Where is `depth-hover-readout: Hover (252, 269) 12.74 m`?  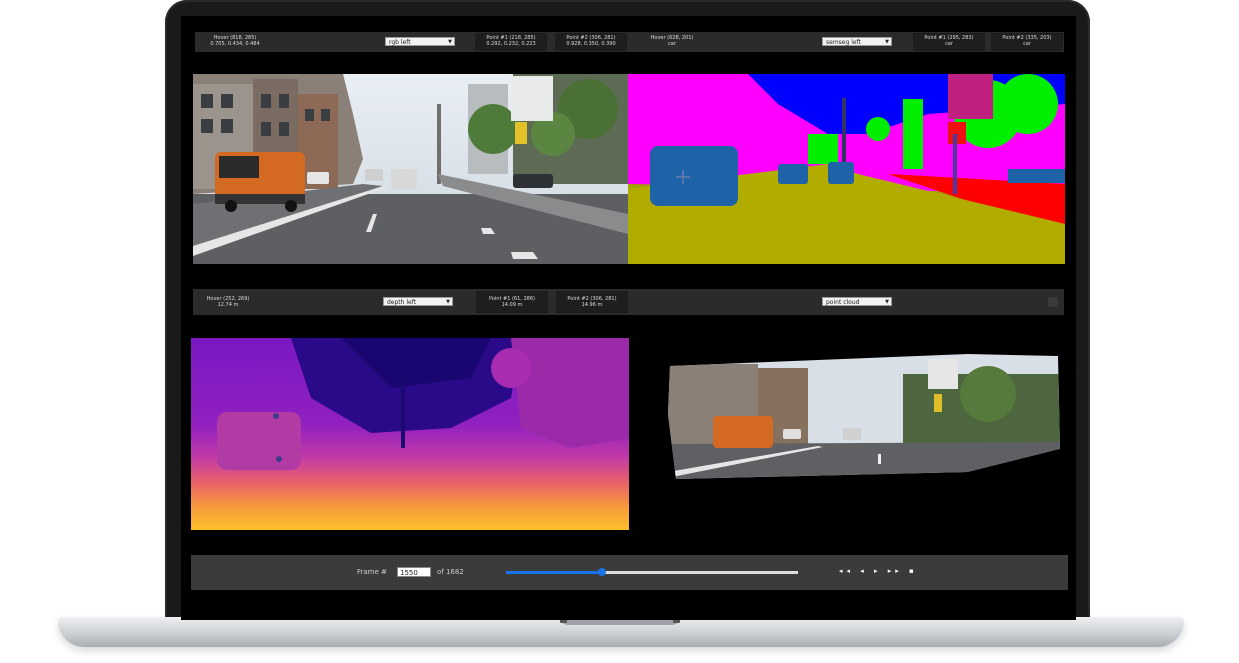 depth-hover-readout: Hover (252, 269) 12.74 m is located at coordinates (228, 302).